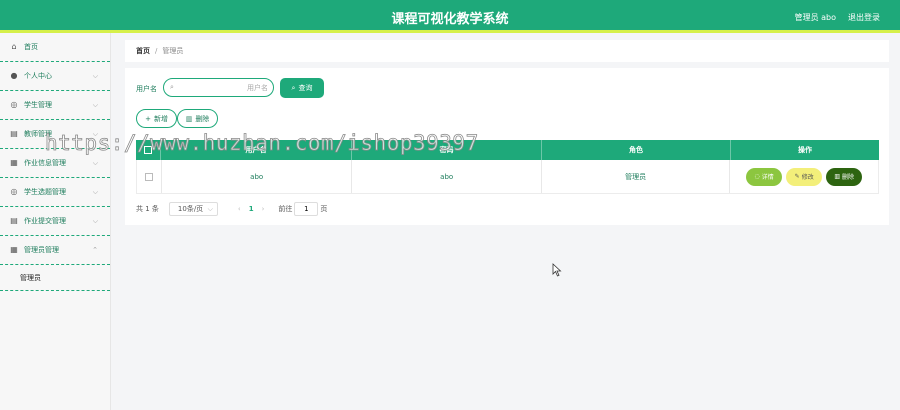 Image resolution: width=900 pixels, height=410 pixels. Describe the element at coordinates (239, 209) in the screenshot. I see `prev-page-button: ‹` at that location.